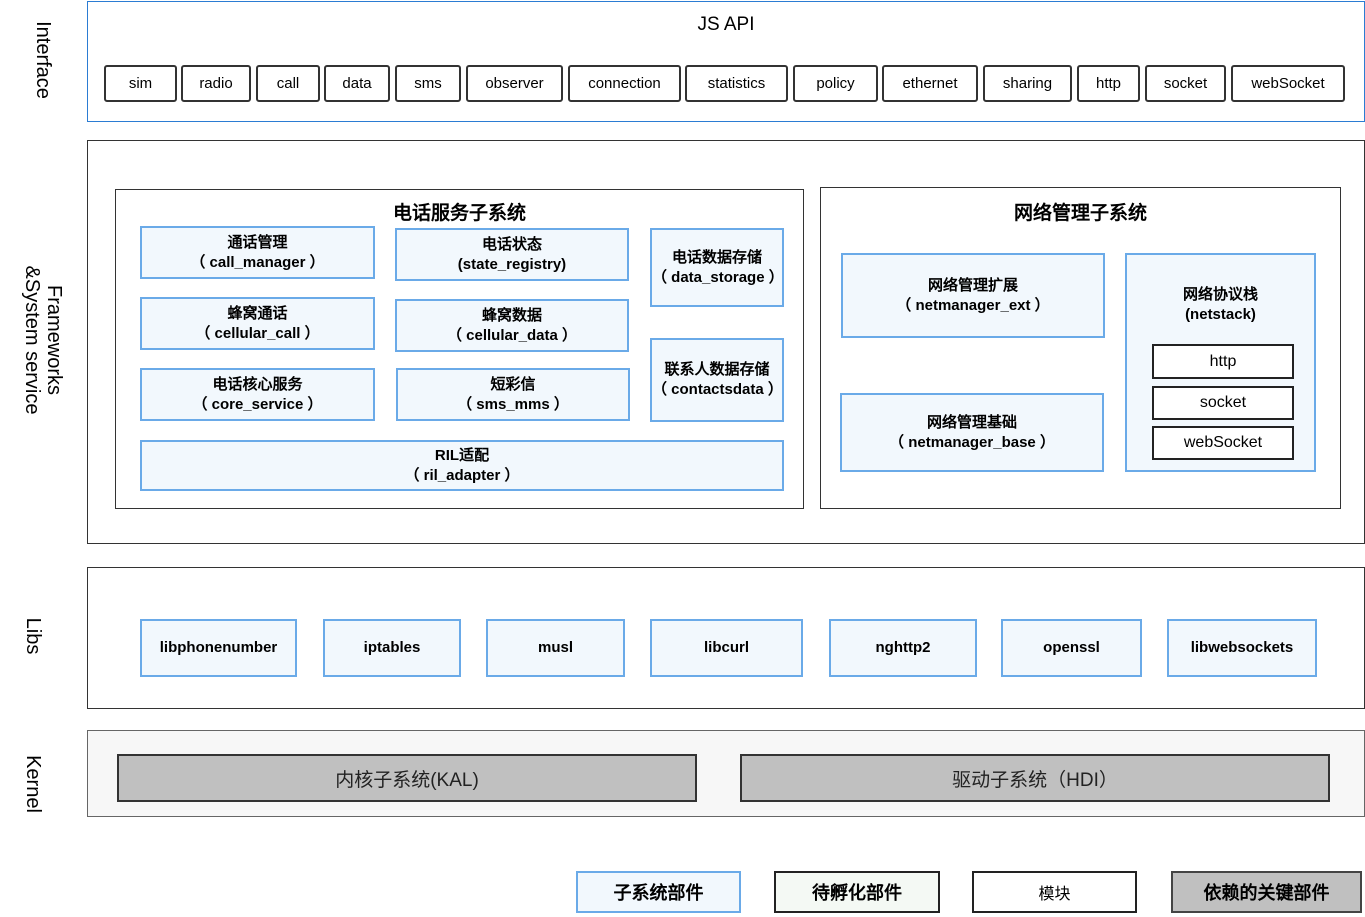  What do you see at coordinates (357, 83) in the screenshot?
I see `api-data: data` at bounding box center [357, 83].